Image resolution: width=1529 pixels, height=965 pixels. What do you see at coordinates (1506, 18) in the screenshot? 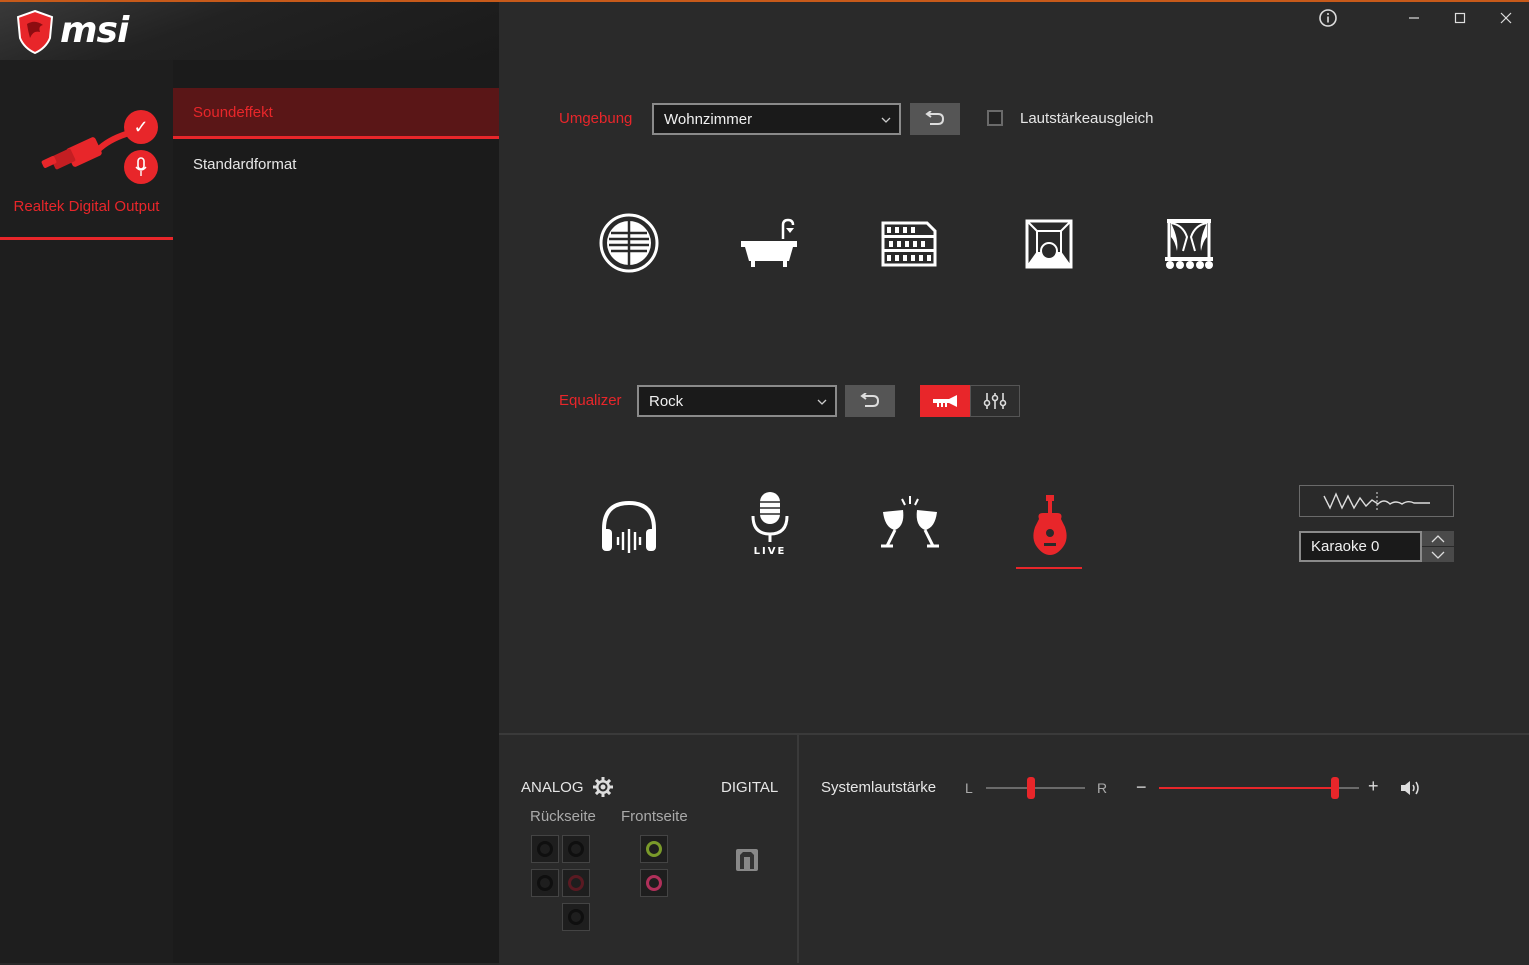
I see `close-button` at bounding box center [1506, 18].